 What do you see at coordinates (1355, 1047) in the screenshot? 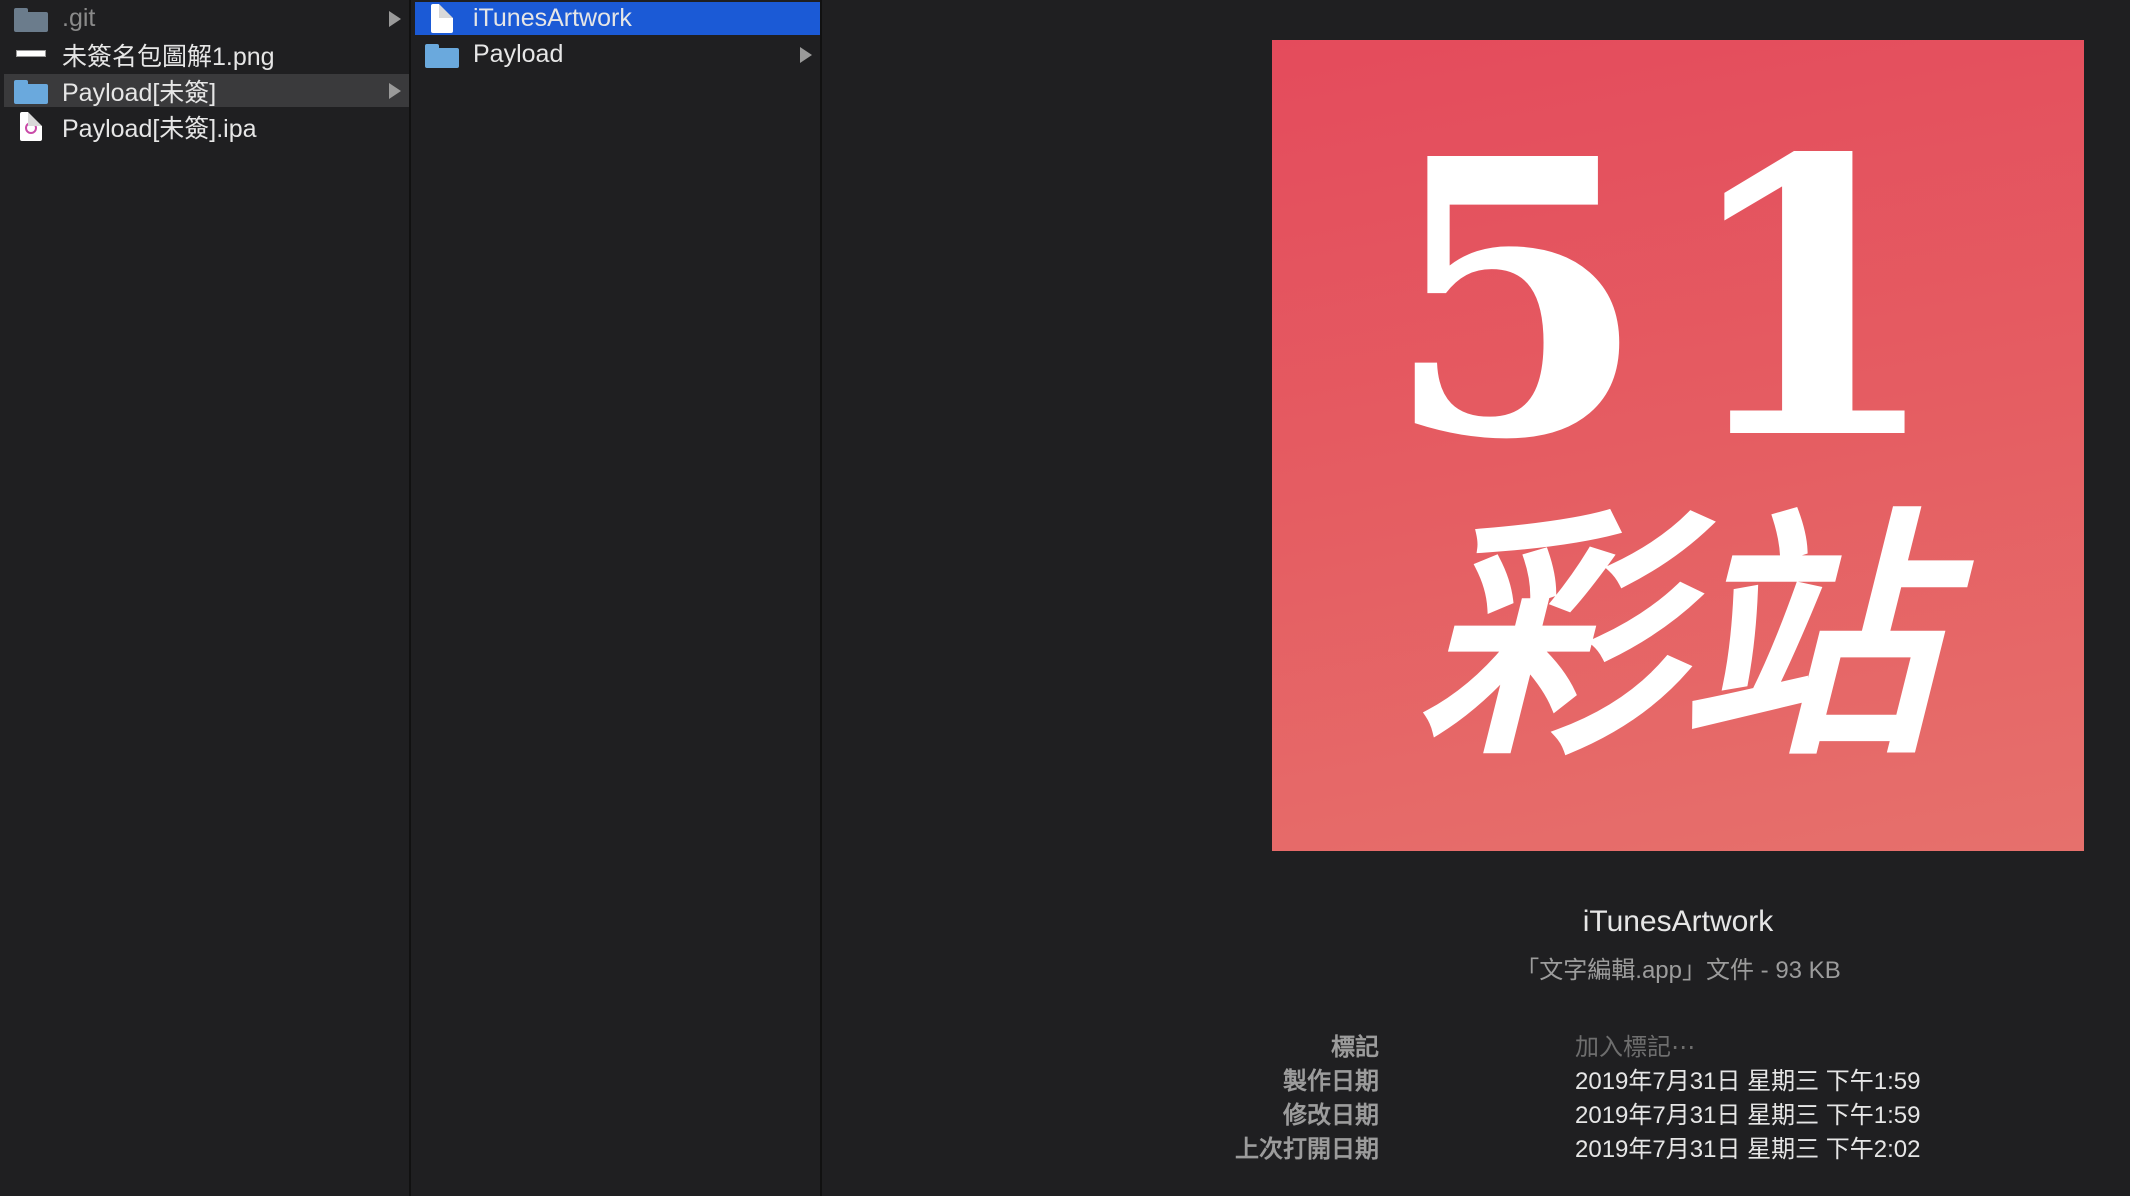
I see `tags-label: 標記` at bounding box center [1355, 1047].